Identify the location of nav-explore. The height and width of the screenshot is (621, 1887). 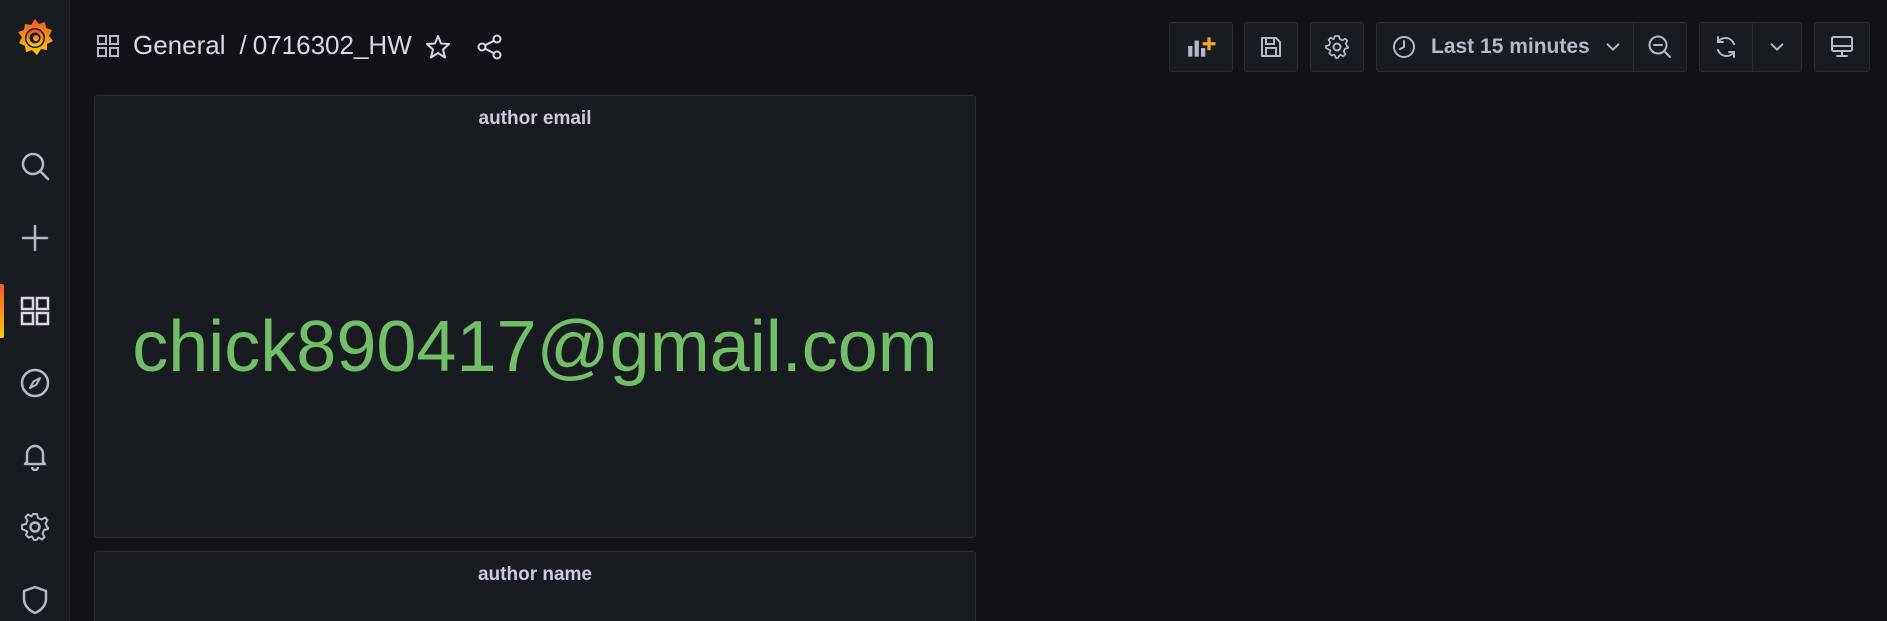
(35, 383).